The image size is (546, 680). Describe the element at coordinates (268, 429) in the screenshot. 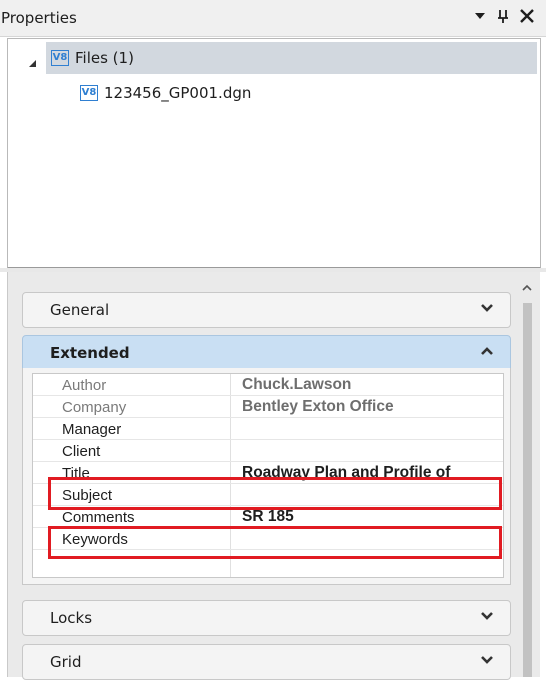

I see `property-row-manager: Manager` at that location.